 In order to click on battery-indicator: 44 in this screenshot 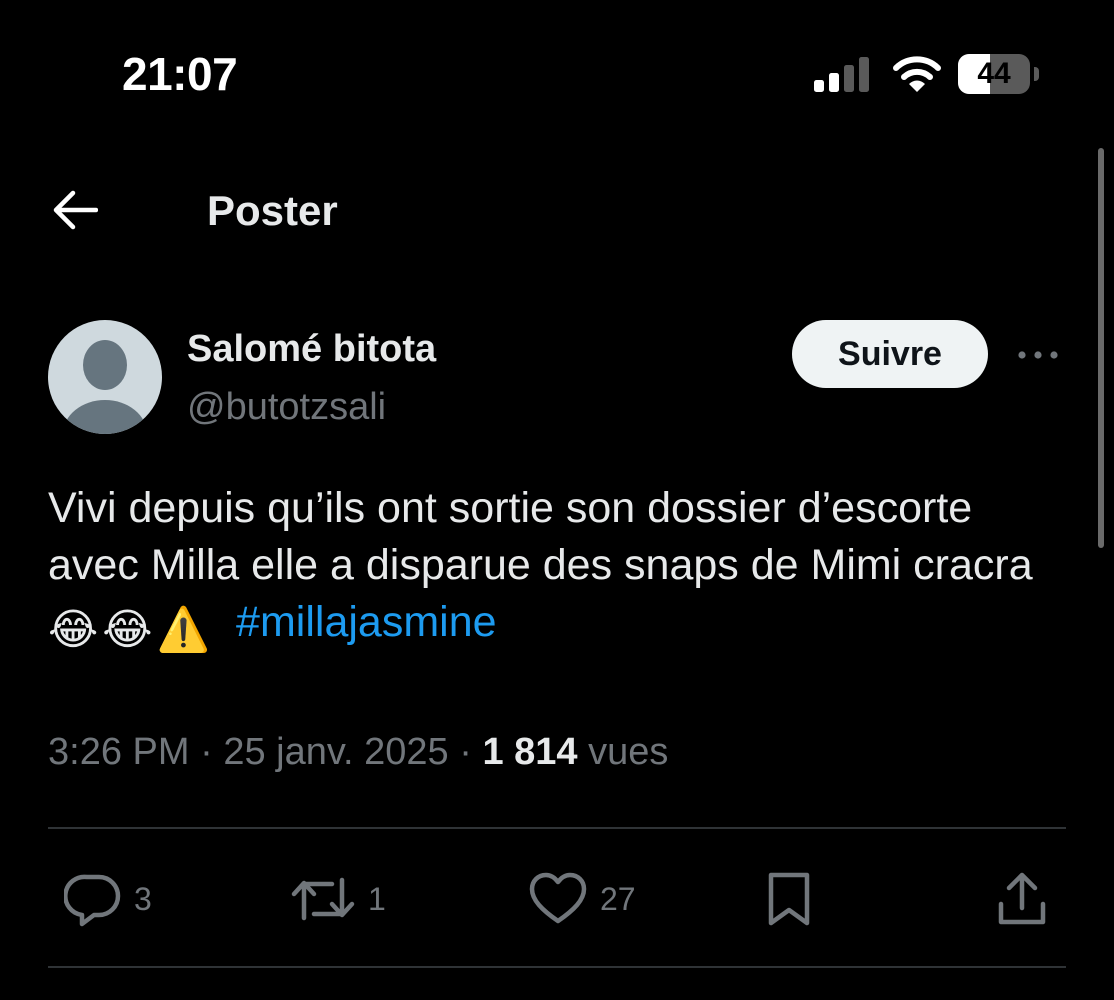, I will do `click(1000, 75)`.